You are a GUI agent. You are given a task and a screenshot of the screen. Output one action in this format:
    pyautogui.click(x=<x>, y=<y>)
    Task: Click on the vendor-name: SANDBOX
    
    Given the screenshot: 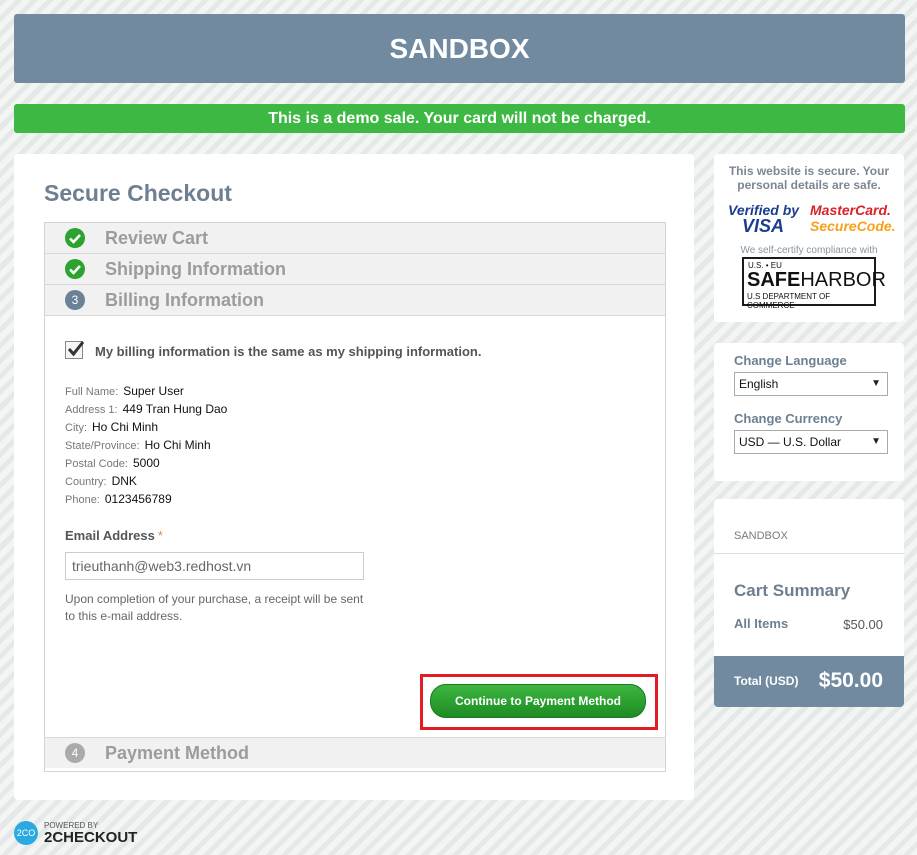 What is the action you would take?
    pyautogui.click(x=761, y=536)
    